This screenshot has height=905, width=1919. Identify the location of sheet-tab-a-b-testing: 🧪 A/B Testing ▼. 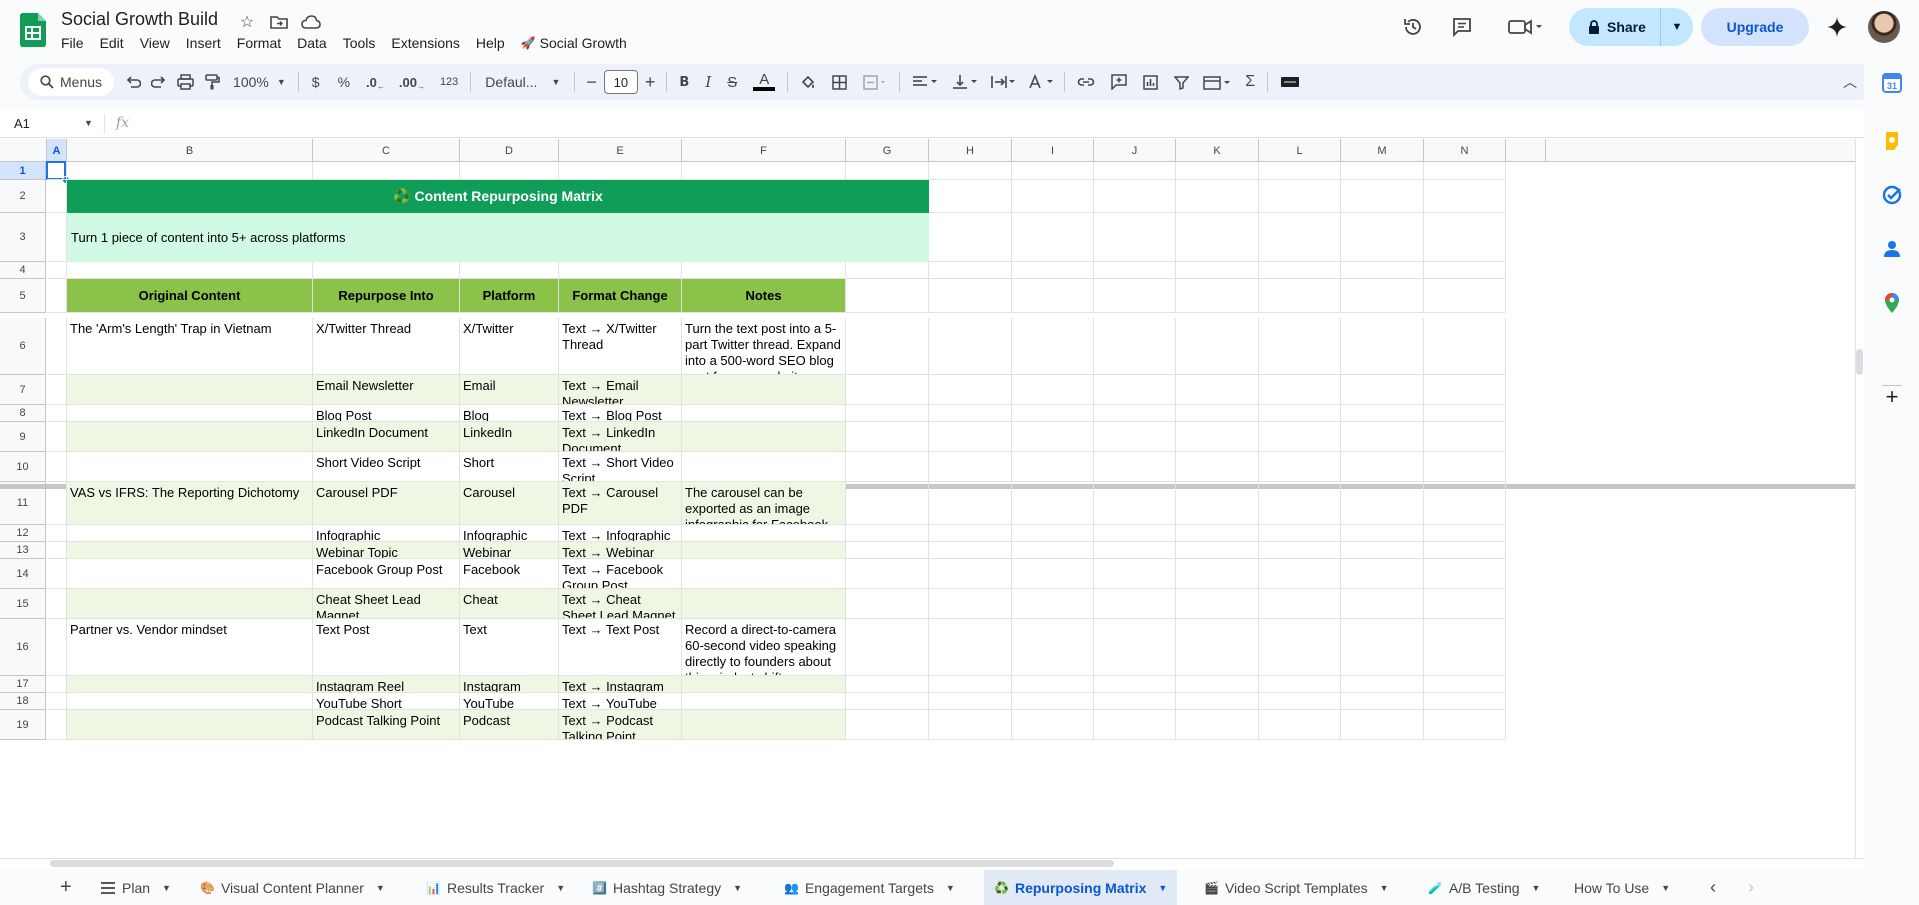
(1484, 887).